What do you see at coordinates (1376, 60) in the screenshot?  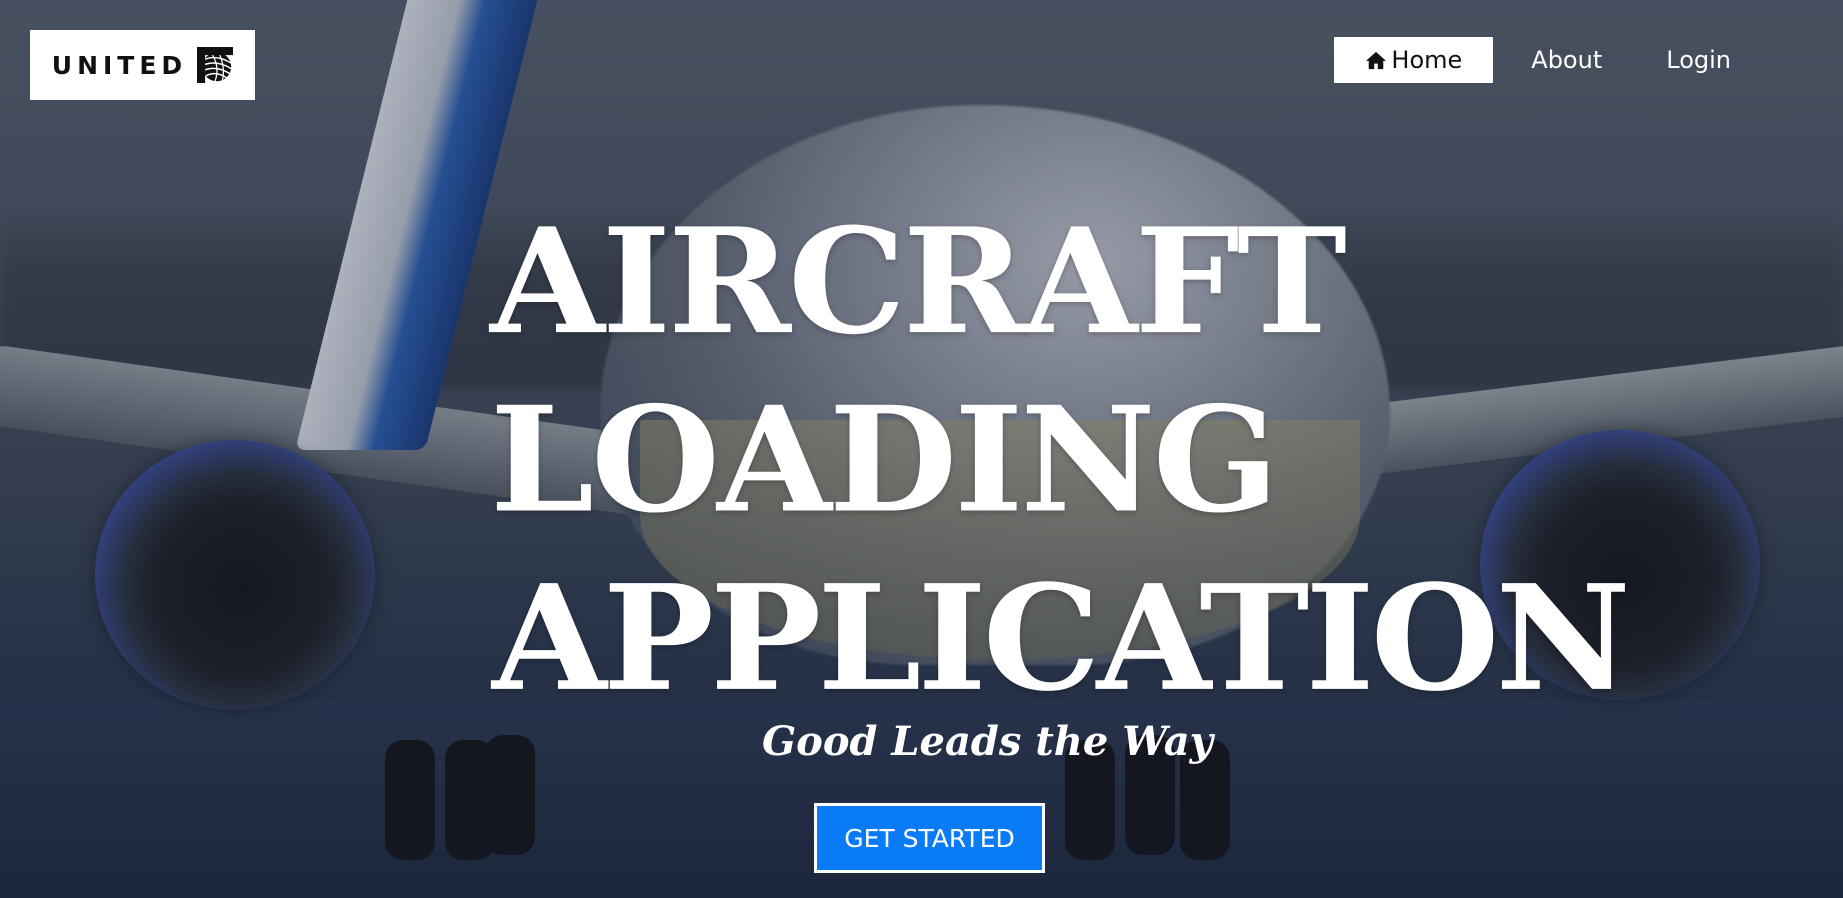 I see `home-icon` at bounding box center [1376, 60].